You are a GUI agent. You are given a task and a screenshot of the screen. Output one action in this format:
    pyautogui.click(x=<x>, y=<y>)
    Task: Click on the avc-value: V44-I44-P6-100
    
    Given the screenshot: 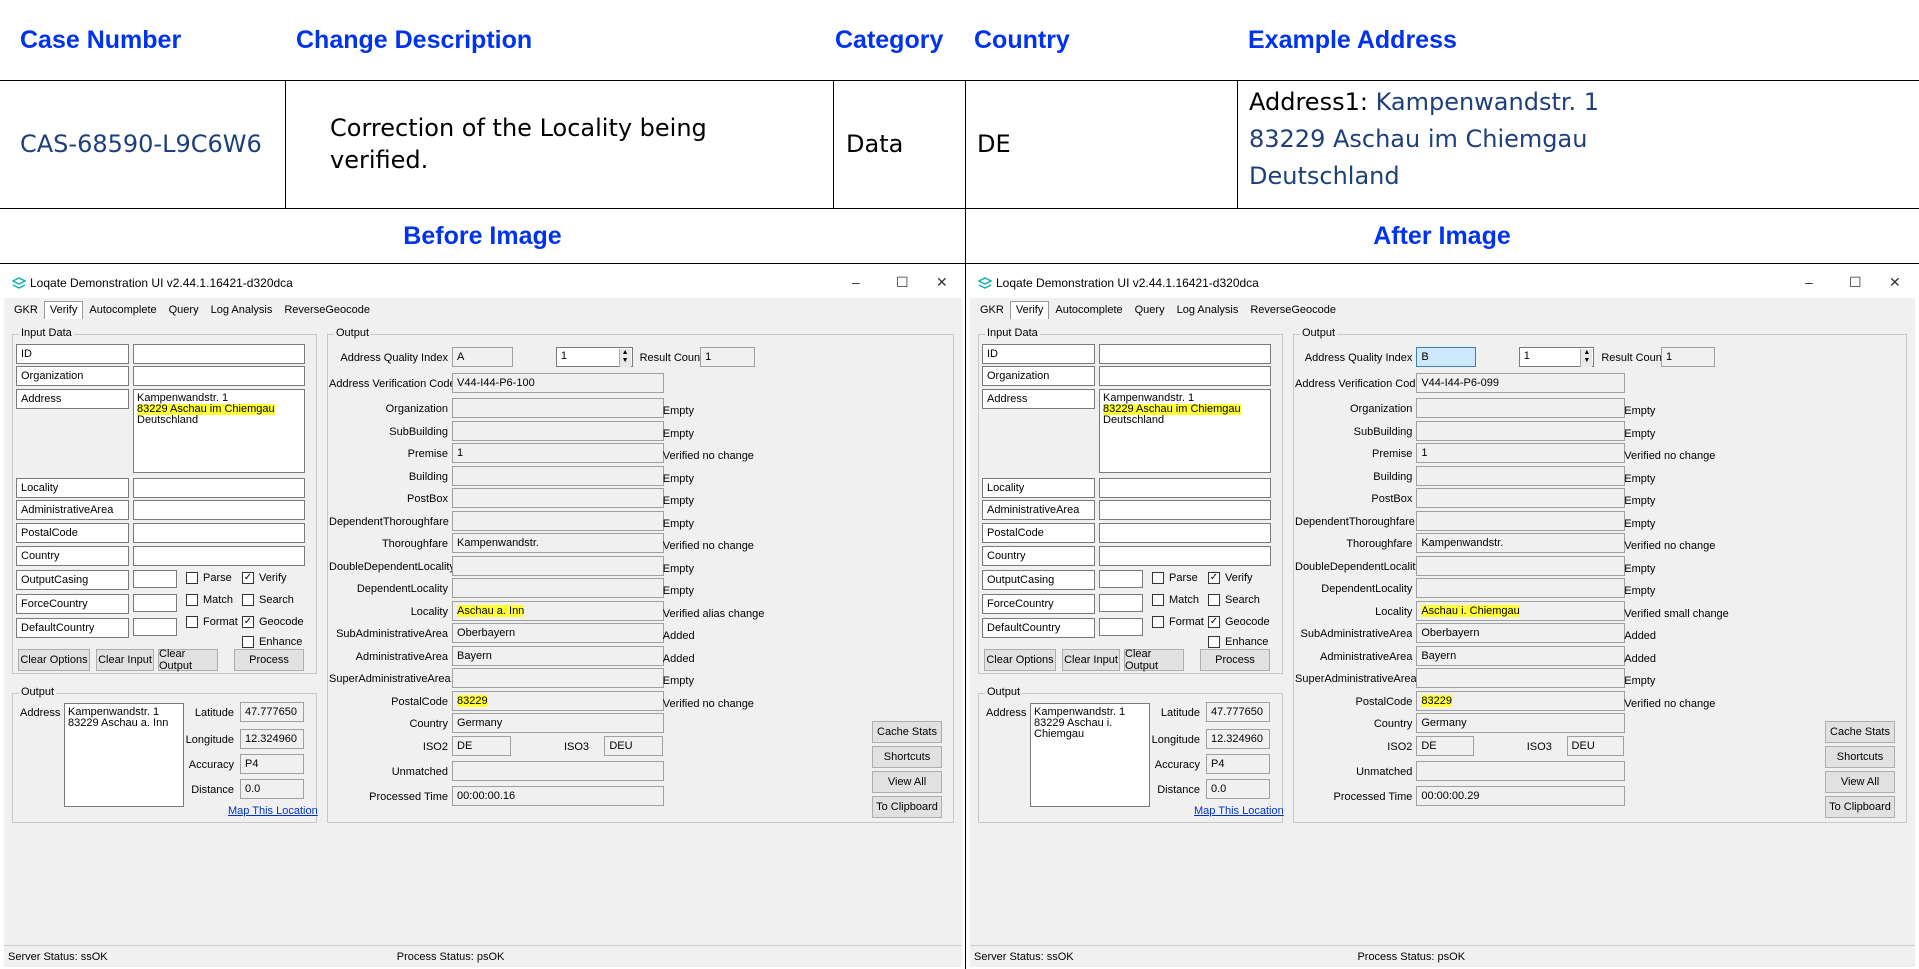 What is the action you would take?
    pyautogui.click(x=558, y=383)
    